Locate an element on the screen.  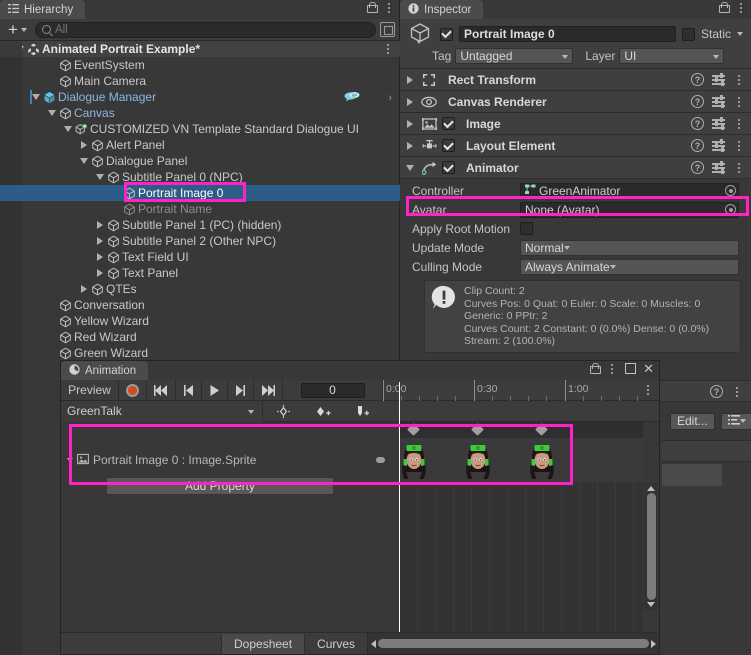
animation-dopesheet is located at coordinates (521, 527).